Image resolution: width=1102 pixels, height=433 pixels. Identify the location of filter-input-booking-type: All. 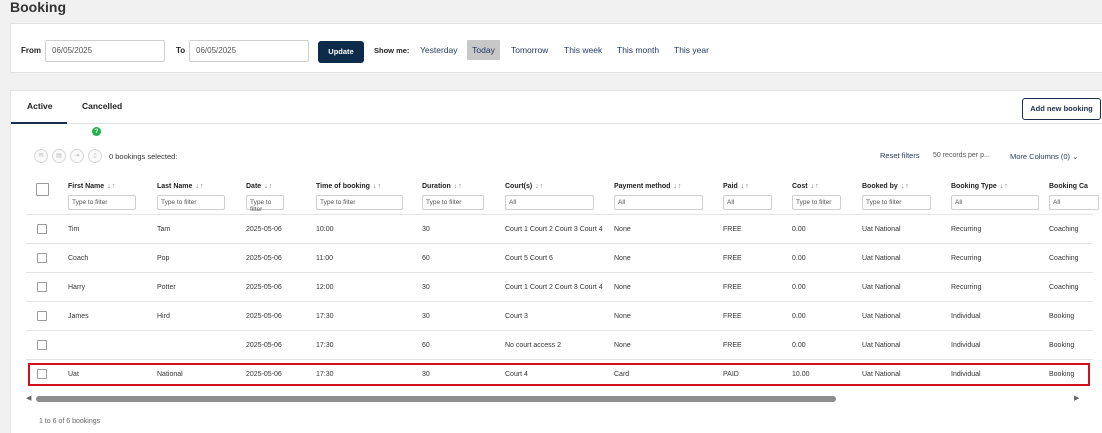
(995, 202).